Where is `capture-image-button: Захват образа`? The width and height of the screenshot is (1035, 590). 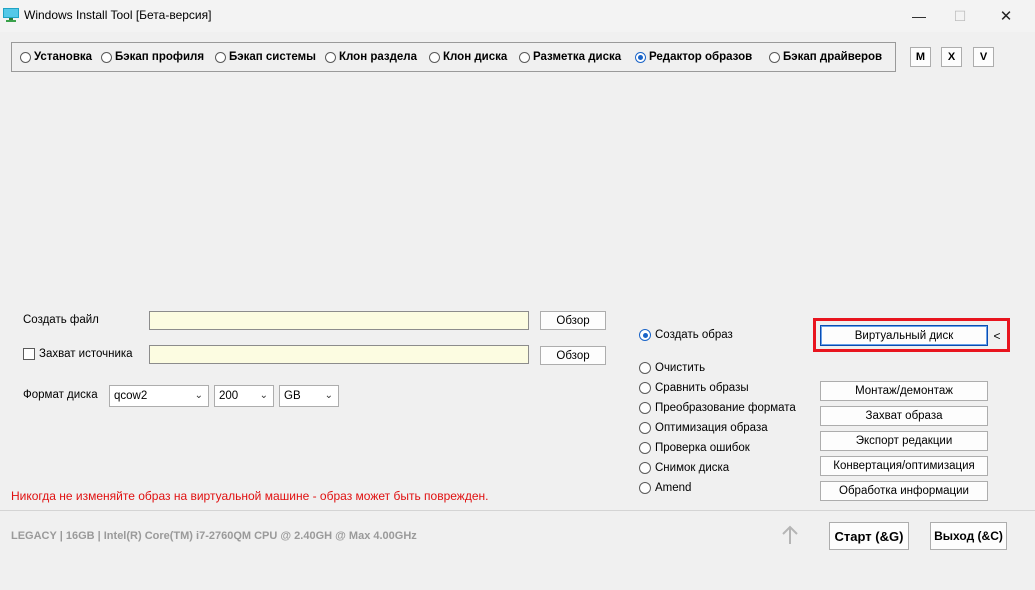 capture-image-button: Захват образа is located at coordinates (904, 416).